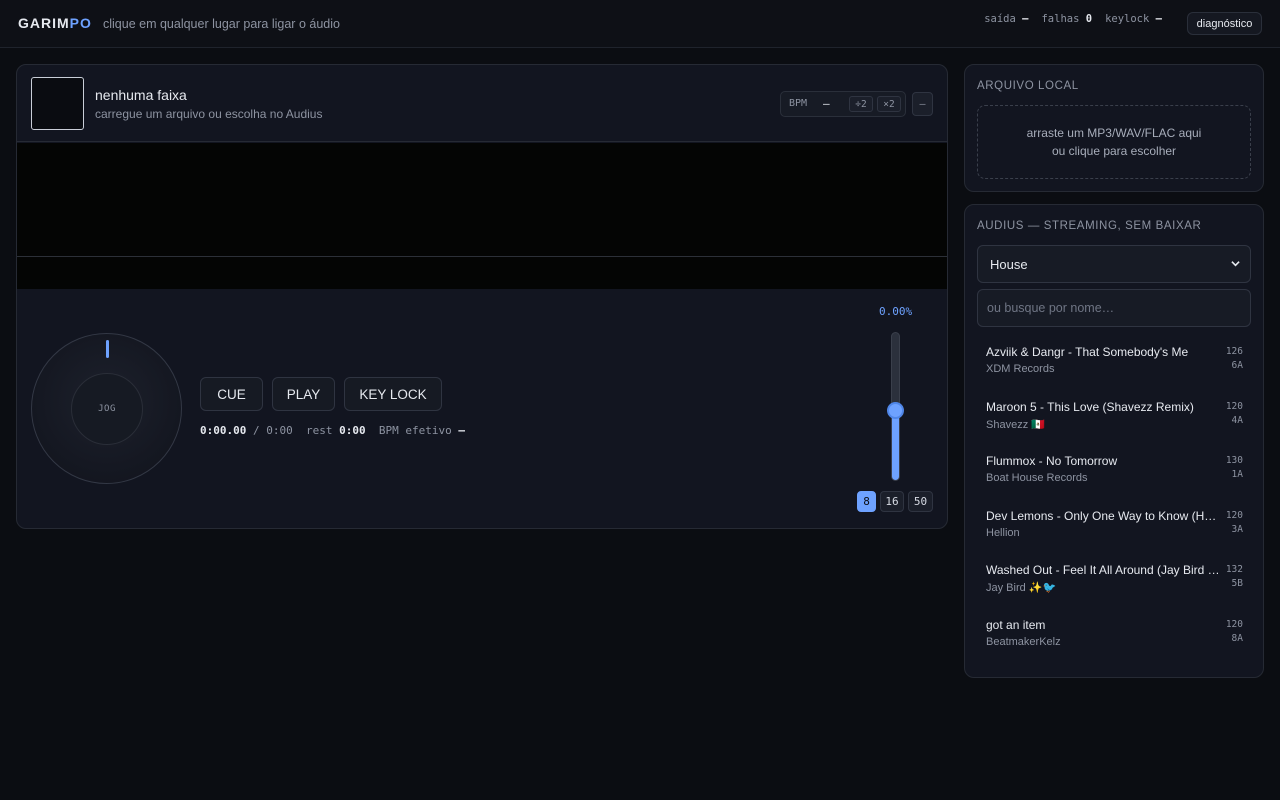  I want to click on pitch-range-50: 50, so click(920, 501).